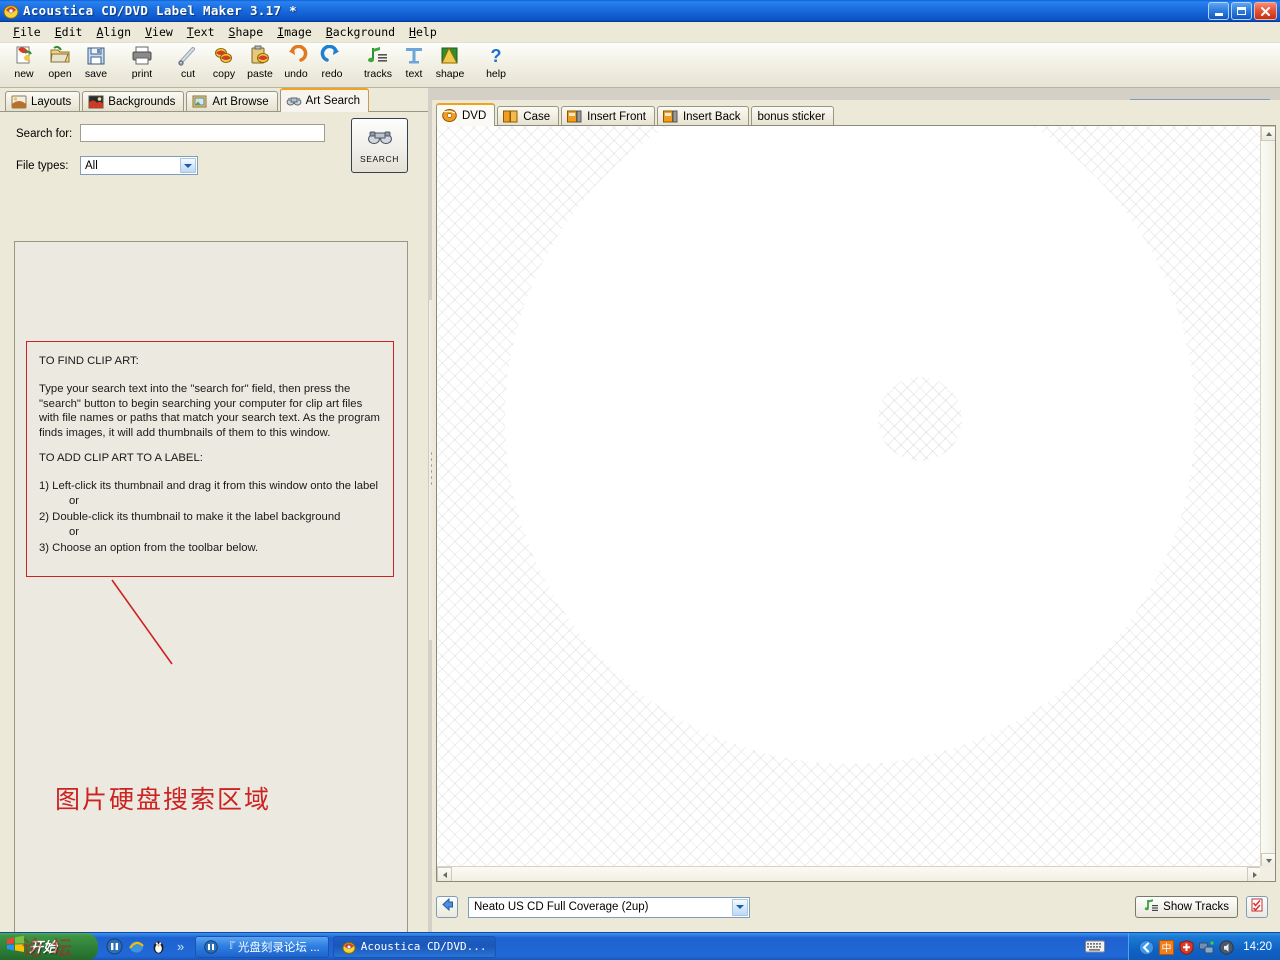 This screenshot has height=960, width=1280. I want to click on paste-icon, so click(260, 56).